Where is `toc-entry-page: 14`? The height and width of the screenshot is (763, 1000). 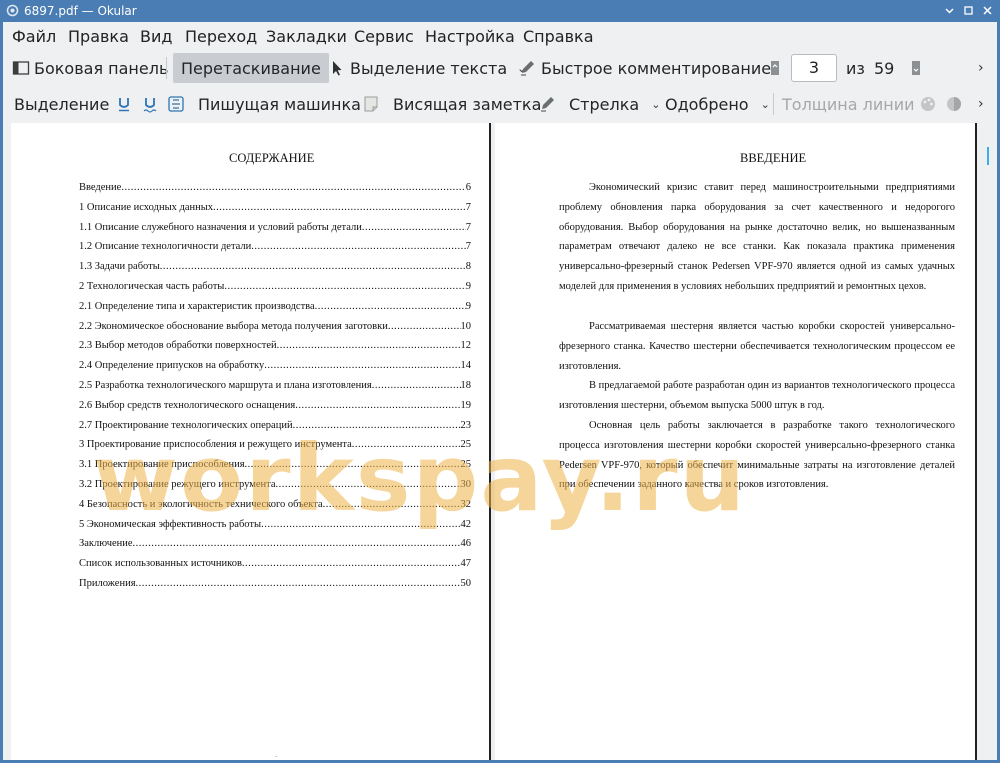 toc-entry-page: 14 is located at coordinates (466, 366).